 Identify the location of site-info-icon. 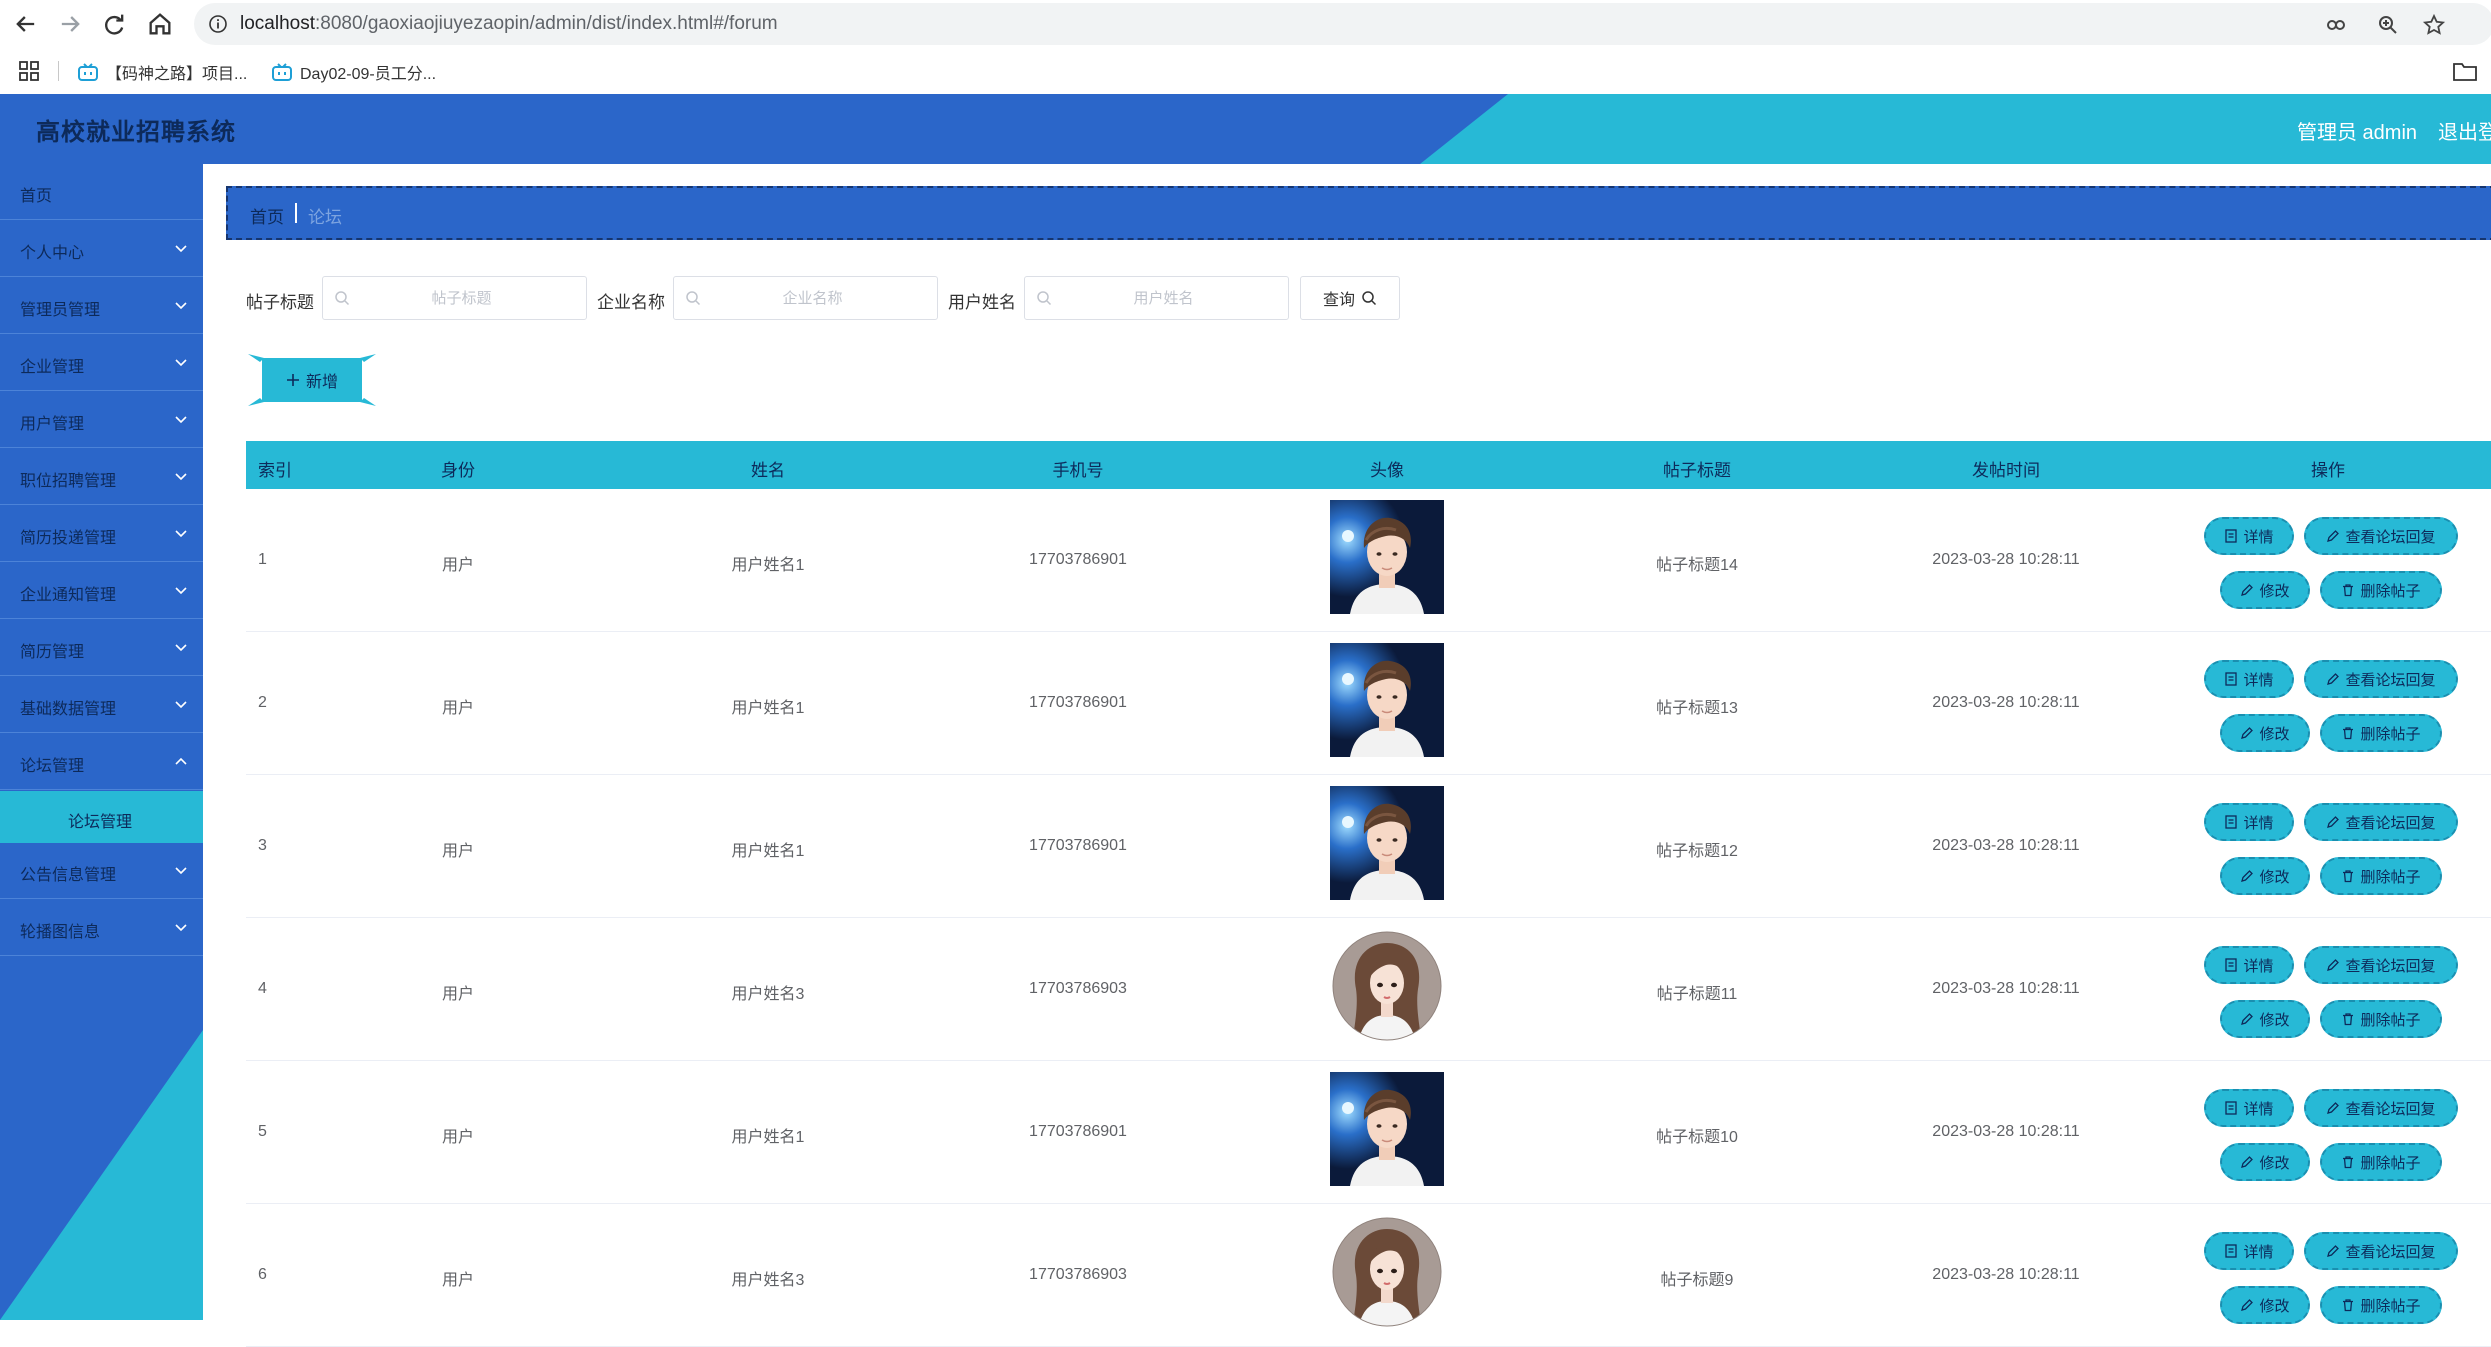
(218, 24).